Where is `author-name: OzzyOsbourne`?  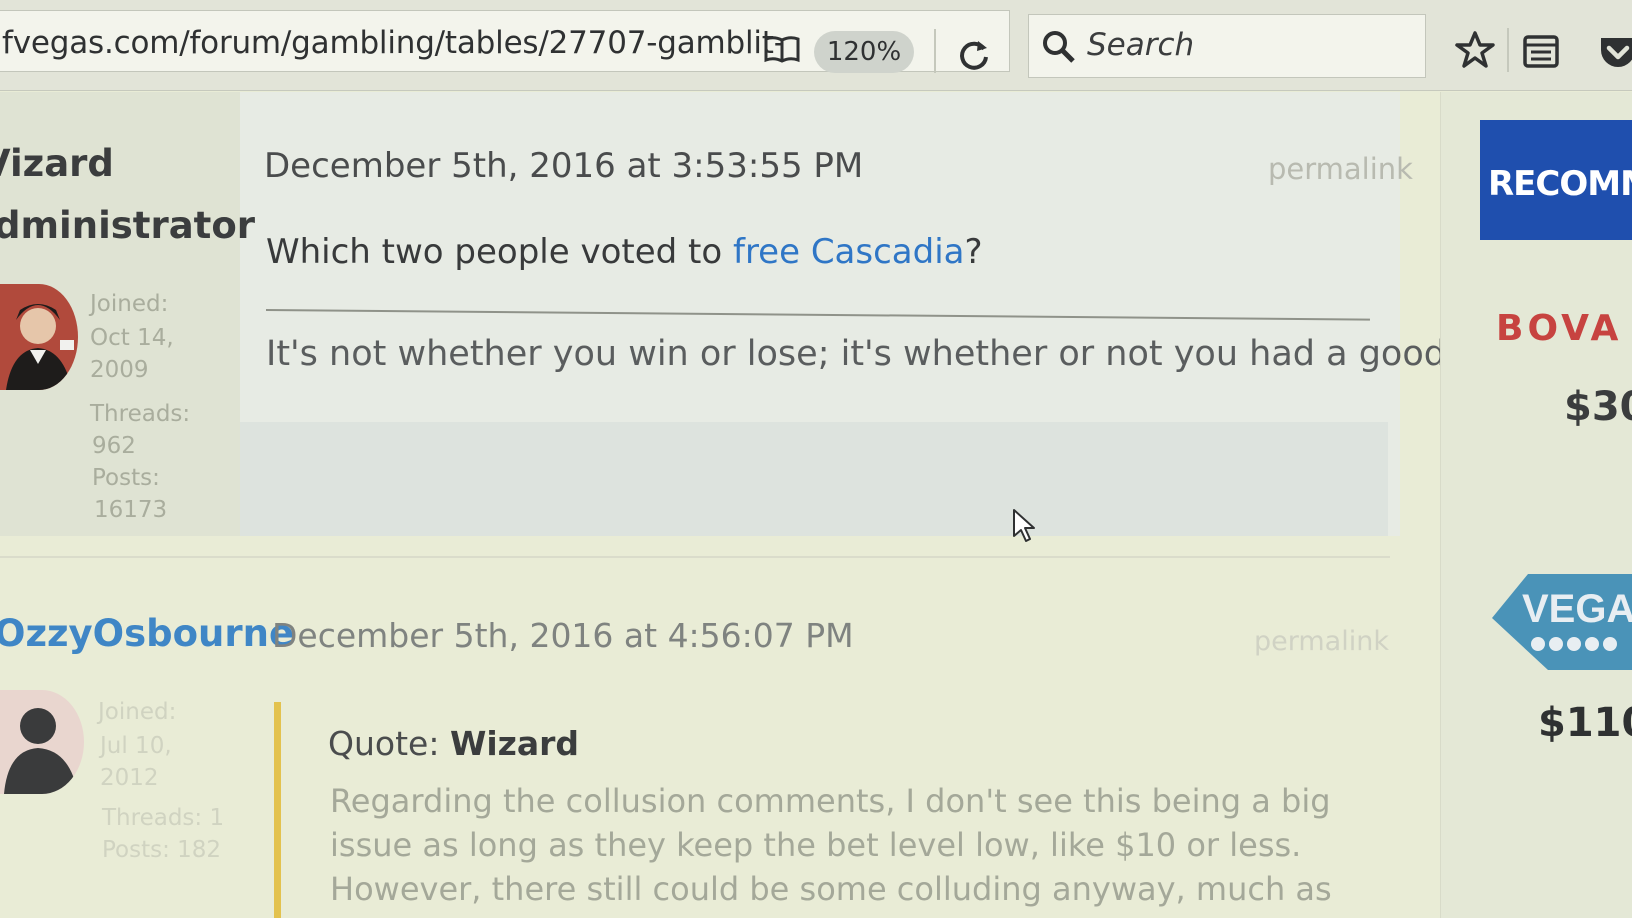 author-name: OzzyOsbourne is located at coordinates (147, 633).